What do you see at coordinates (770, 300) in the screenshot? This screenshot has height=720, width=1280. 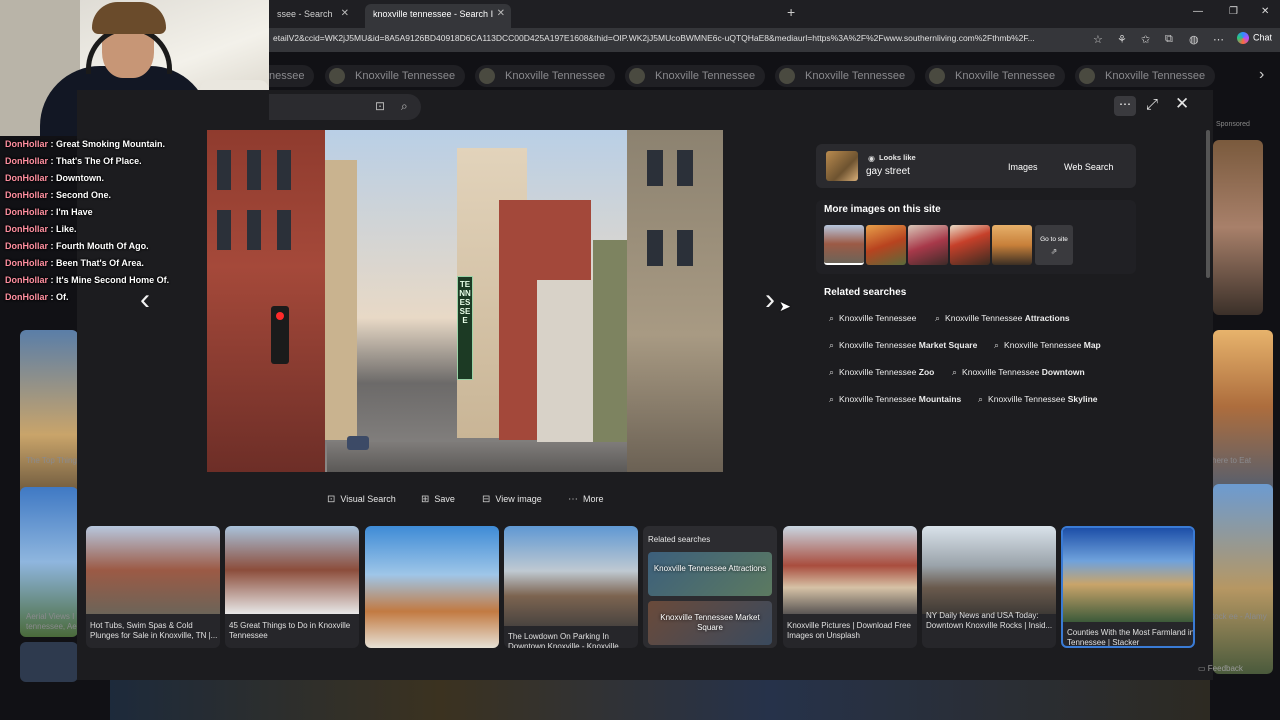 I see `next-image-arrow-icon: ›` at bounding box center [770, 300].